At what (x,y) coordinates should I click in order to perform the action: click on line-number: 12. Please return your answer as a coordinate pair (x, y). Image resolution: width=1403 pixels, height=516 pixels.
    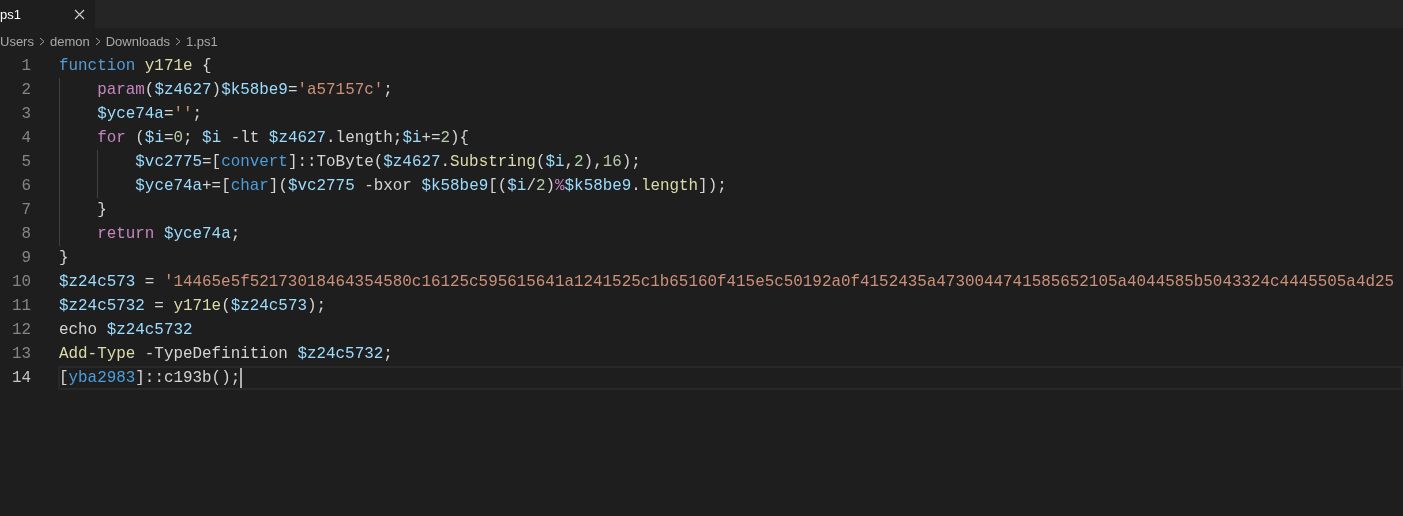
    Looking at the image, I should click on (20, 330).